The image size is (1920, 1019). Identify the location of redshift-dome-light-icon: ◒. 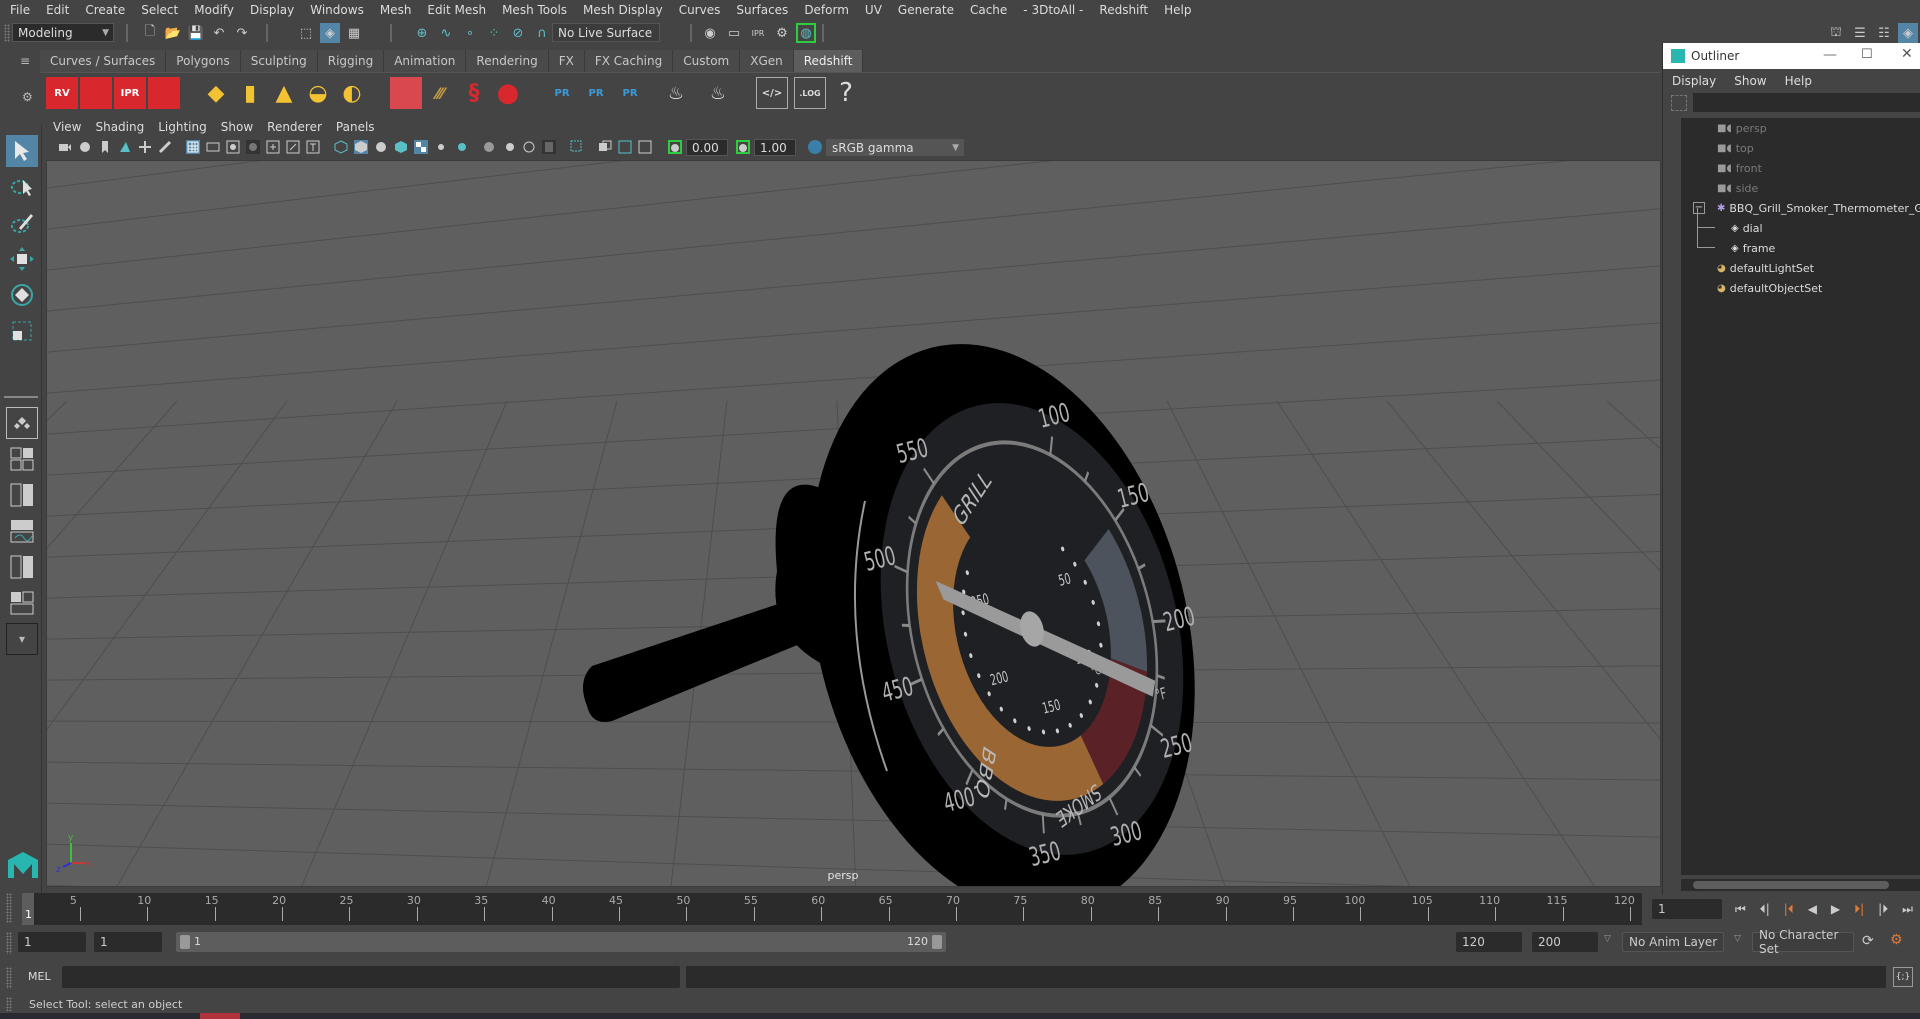
(318, 93).